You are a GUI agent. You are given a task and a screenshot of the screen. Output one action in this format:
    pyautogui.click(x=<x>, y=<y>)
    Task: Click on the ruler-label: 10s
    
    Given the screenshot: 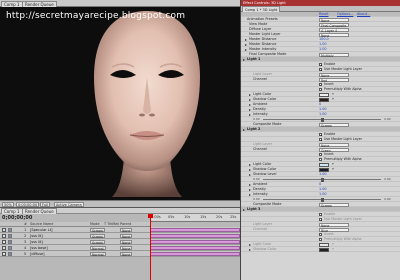 What is the action you would take?
    pyautogui.click(x=187, y=217)
    